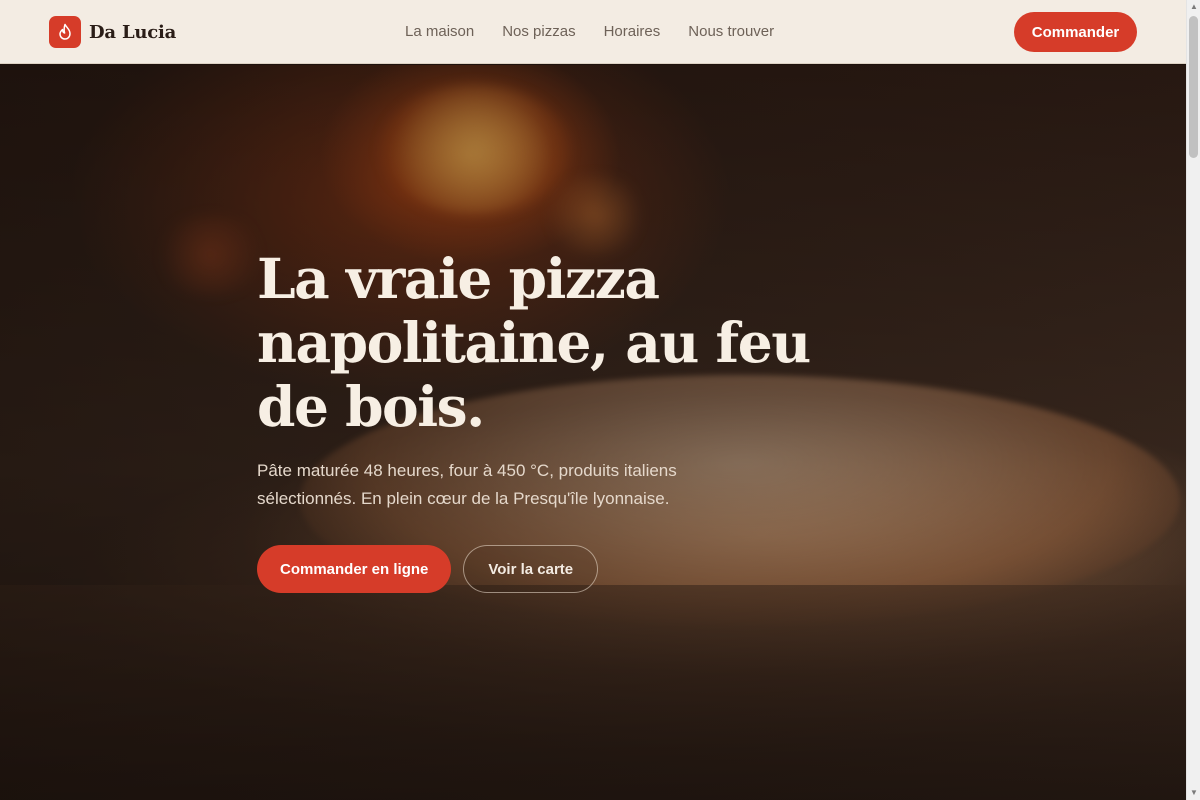 The height and width of the screenshot is (800, 1200). I want to click on nav-item-nous-trouver: Nous trouver, so click(731, 32).